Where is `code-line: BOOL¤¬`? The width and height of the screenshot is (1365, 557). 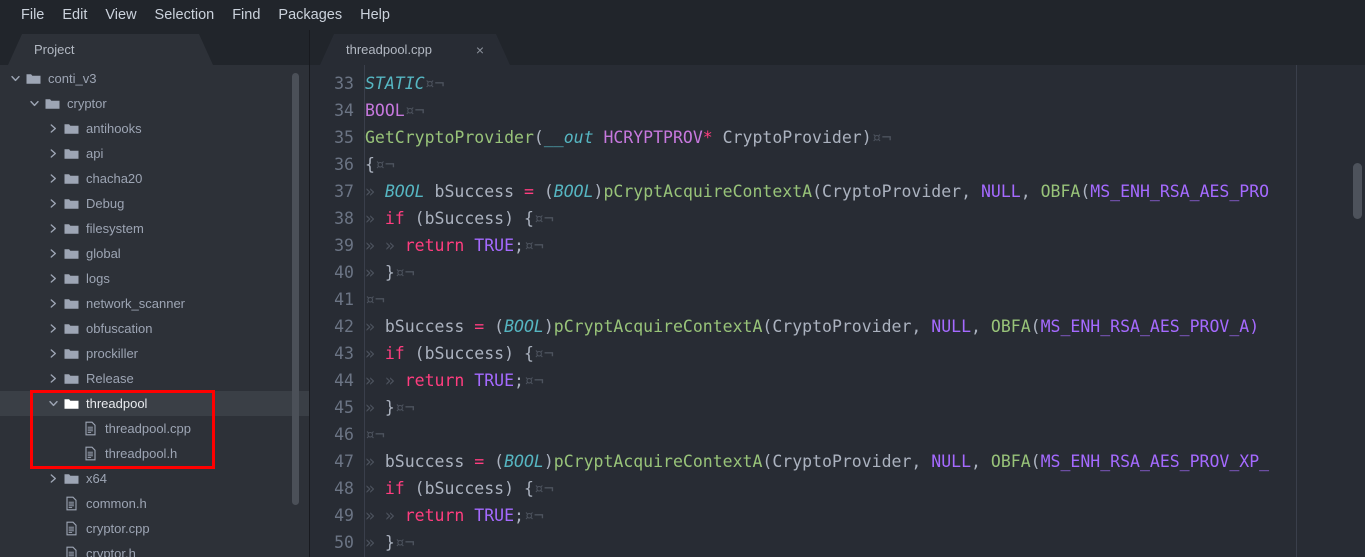
code-line: BOOL¤¬ is located at coordinates (395, 110).